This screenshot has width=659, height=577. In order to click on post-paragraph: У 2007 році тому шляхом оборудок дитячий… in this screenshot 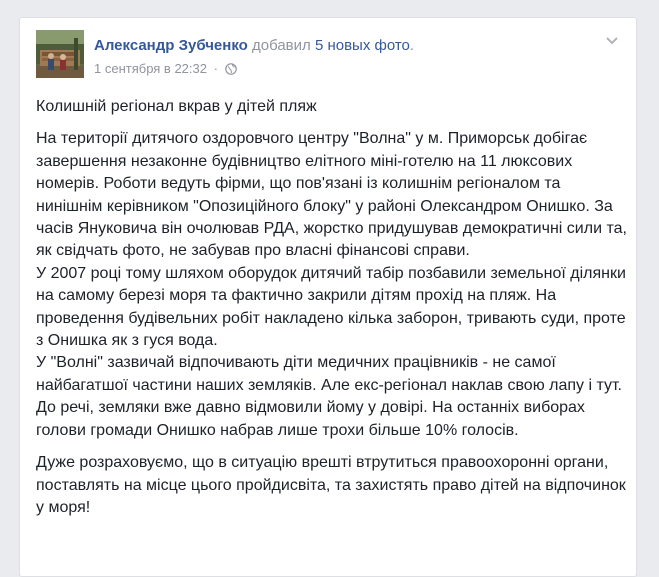, I will do `click(331, 307)`.